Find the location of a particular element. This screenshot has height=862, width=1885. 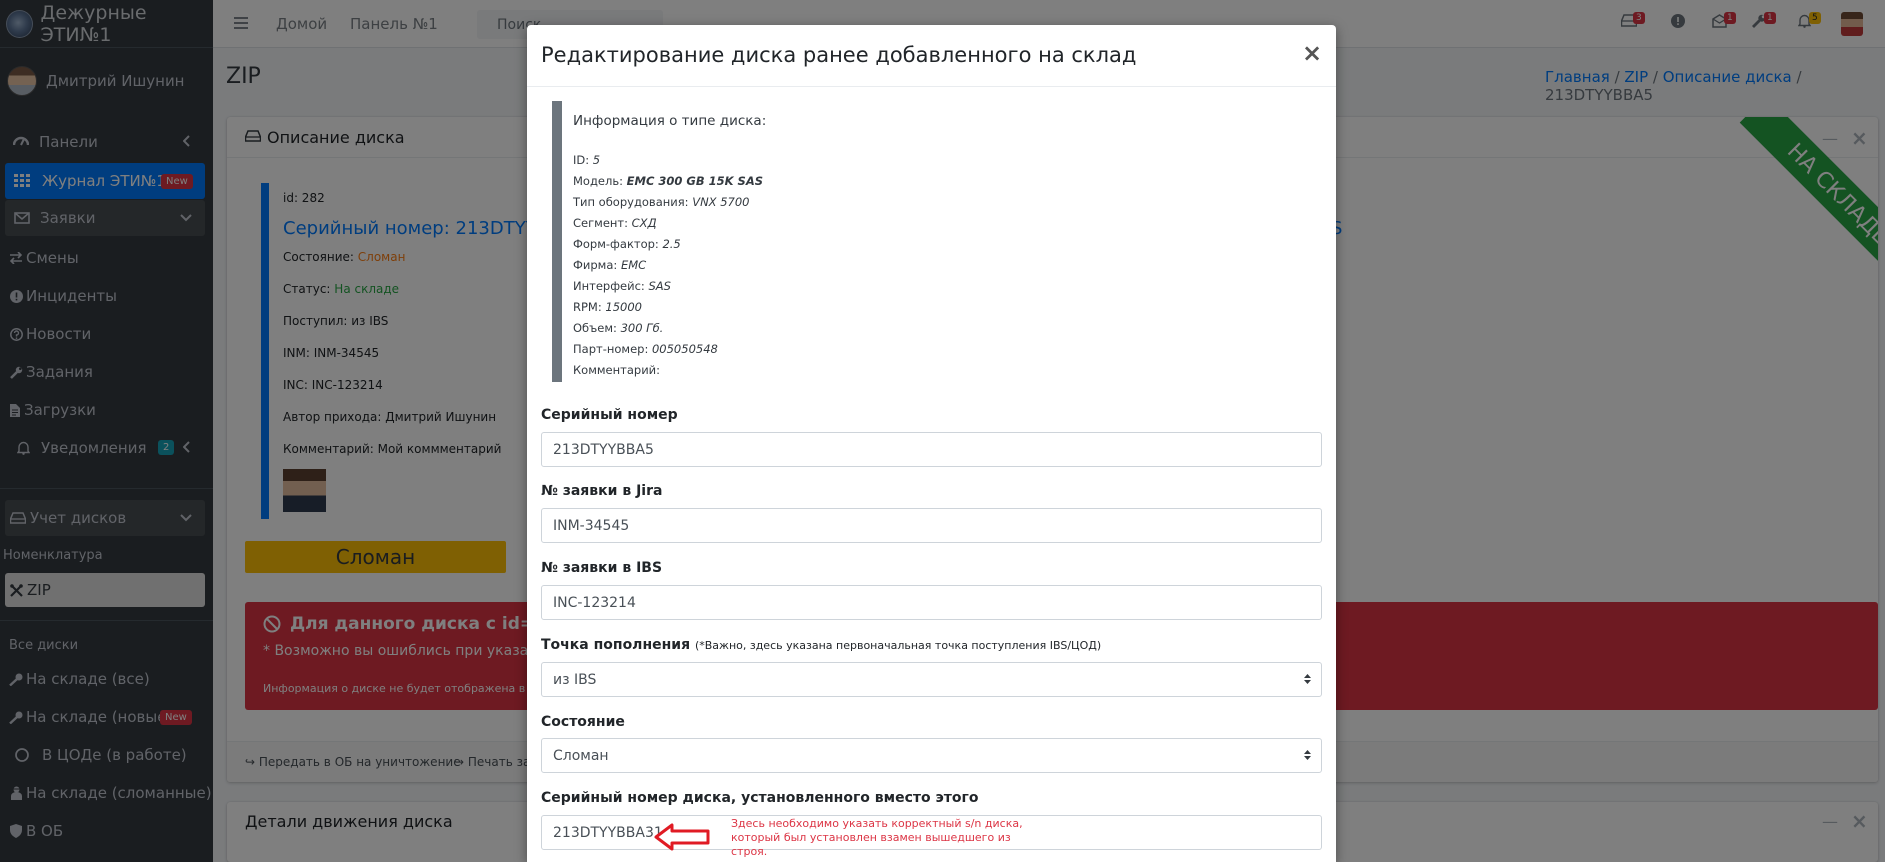

info-key: Сегмент: is located at coordinates (602, 223).